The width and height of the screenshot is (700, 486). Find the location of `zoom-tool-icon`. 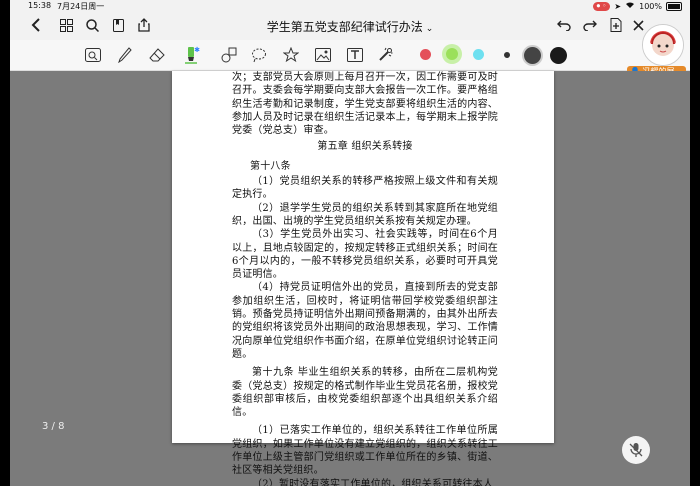

zoom-tool-icon is located at coordinates (93, 55).